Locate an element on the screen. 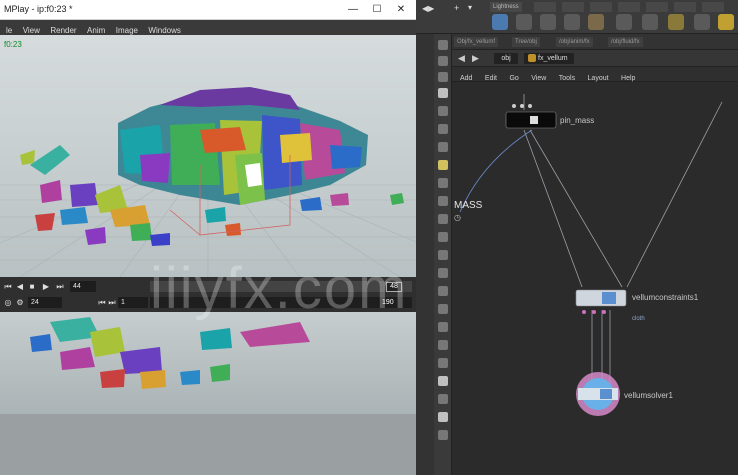 This screenshot has width=738, height=475. network-menubar: Add Edit Go View Tools Layout Help is located at coordinates (595, 74).